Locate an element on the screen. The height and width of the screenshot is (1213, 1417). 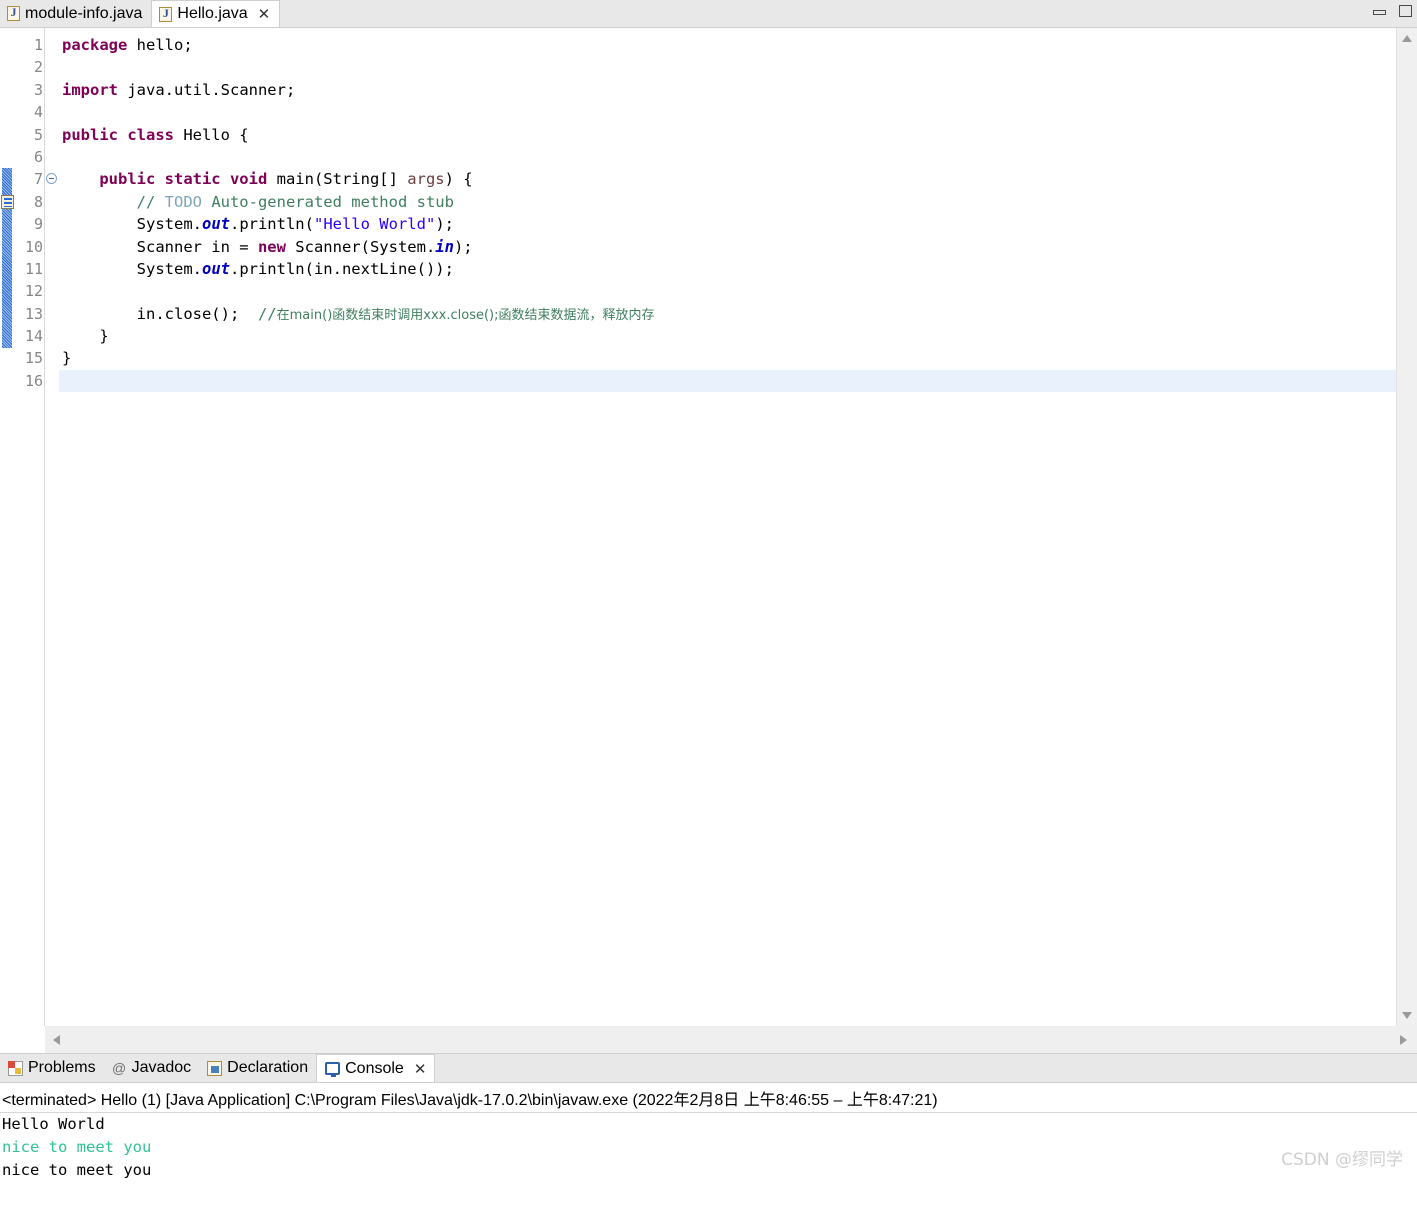
todo-marker-icon is located at coordinates (7, 201).